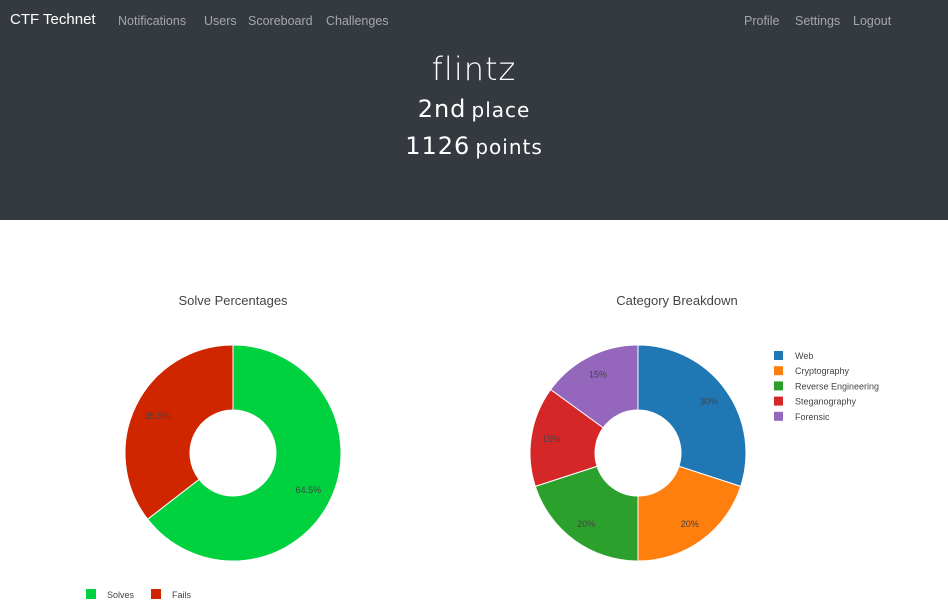 Image resolution: width=948 pixels, height=611 pixels. Describe the element at coordinates (812, 417) in the screenshot. I see `legend-item-forensic: Forensic` at that location.